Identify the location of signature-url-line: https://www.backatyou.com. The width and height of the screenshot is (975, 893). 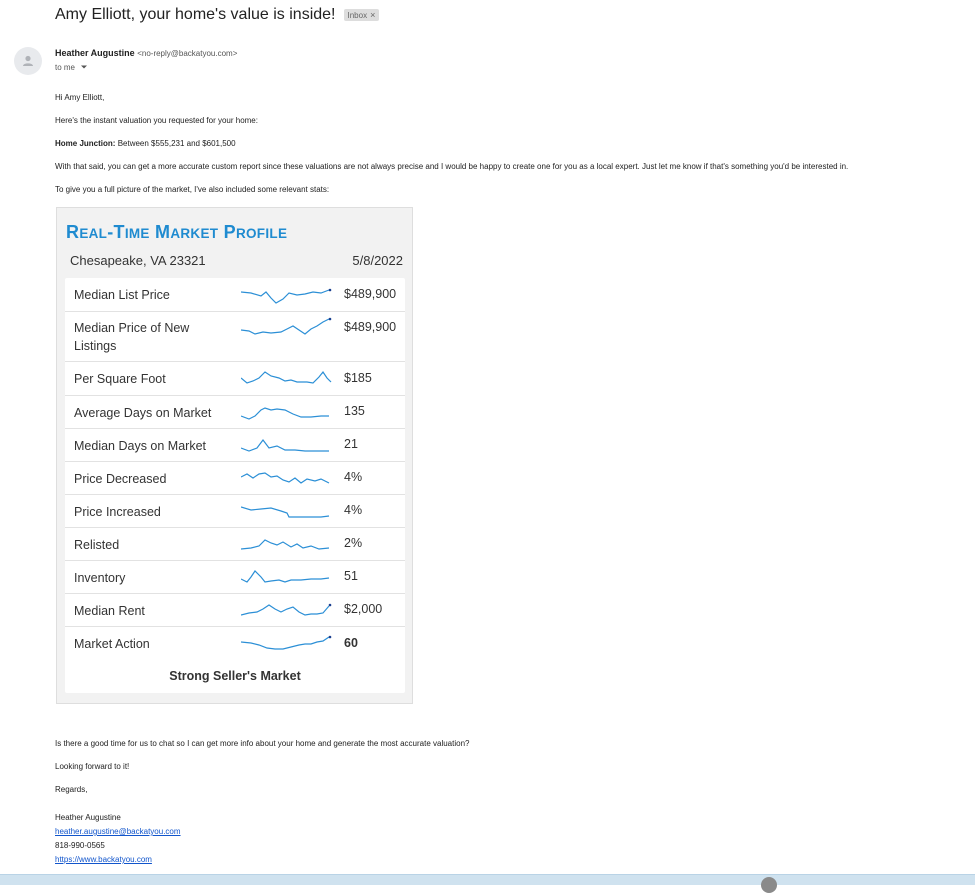
(103, 859).